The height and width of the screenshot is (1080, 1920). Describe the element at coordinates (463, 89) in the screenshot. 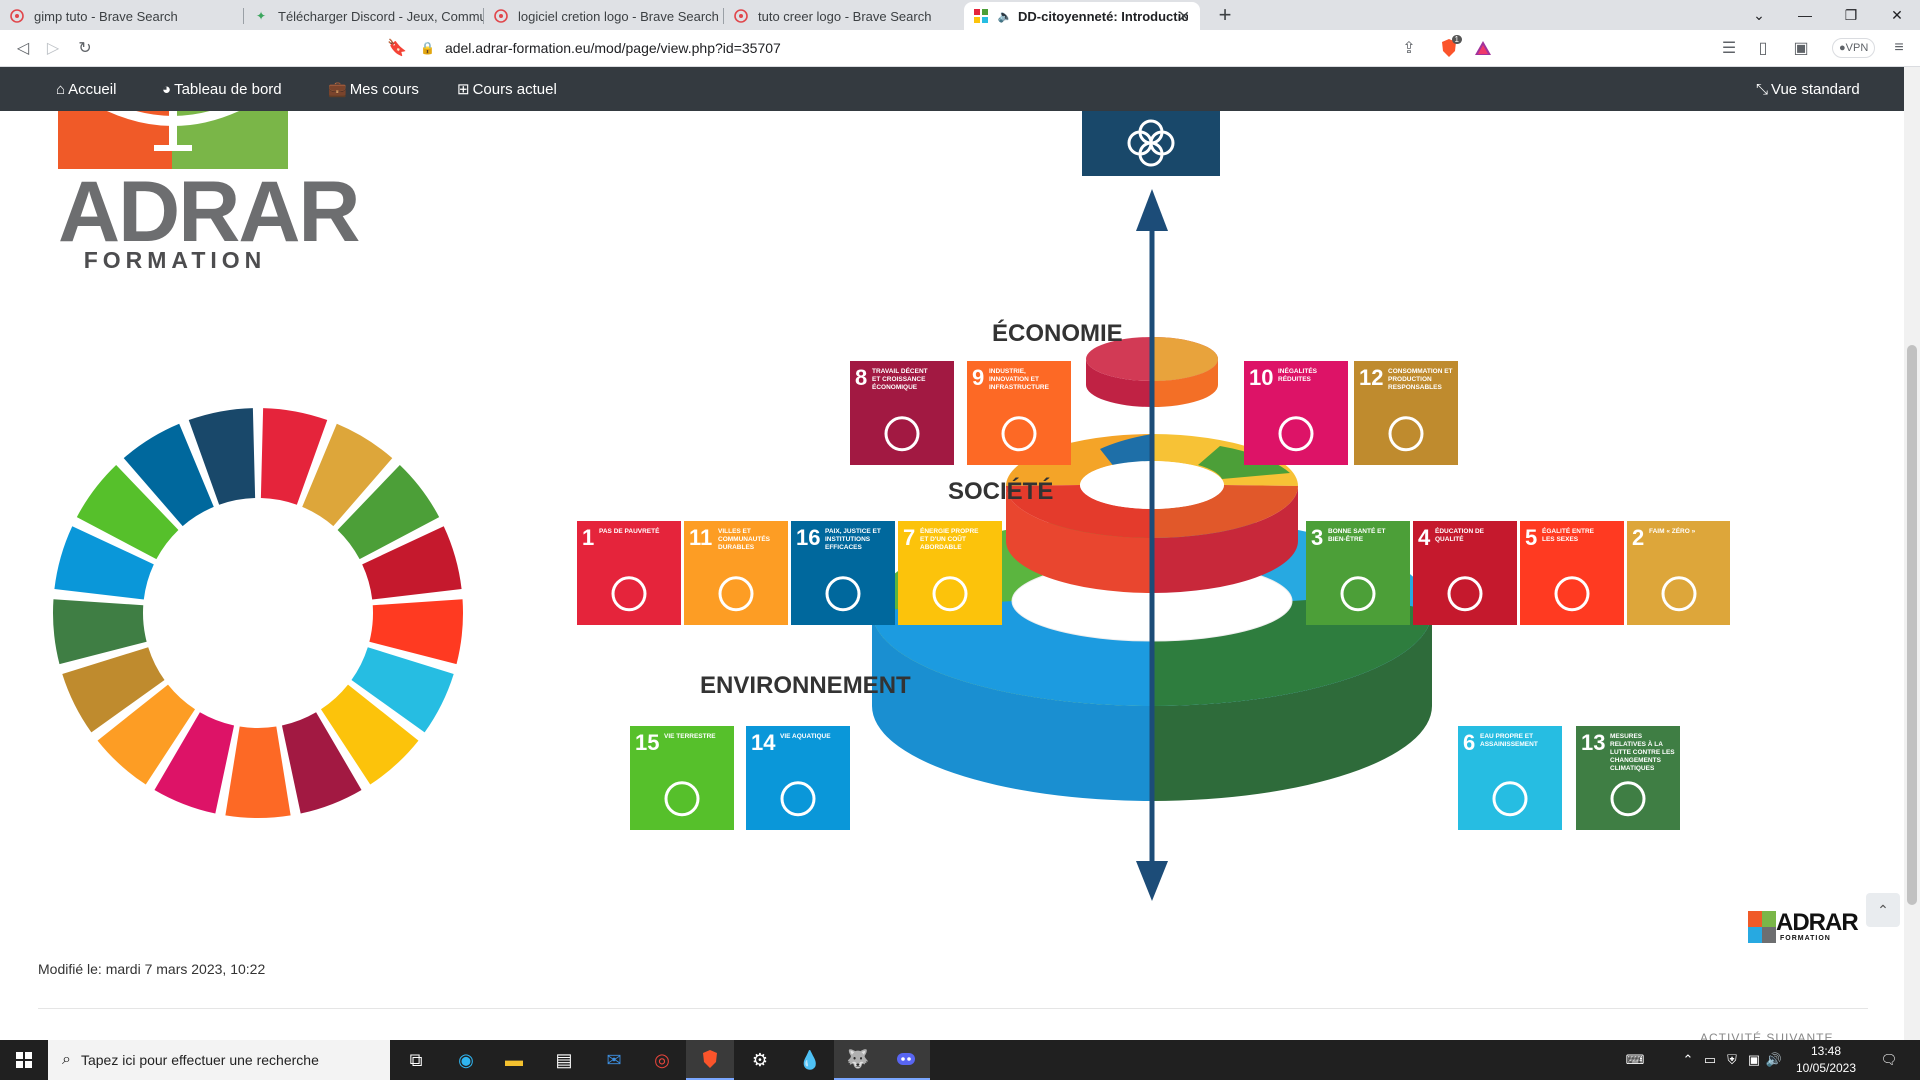

I see `sitemap-icon: ⊞` at that location.